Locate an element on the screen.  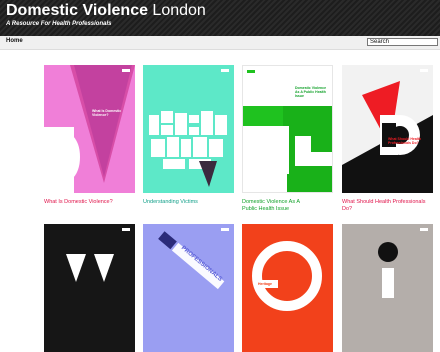
guide-cover-what-is-dv: What Is Domestic Violence? is located at coordinates (89, 129).